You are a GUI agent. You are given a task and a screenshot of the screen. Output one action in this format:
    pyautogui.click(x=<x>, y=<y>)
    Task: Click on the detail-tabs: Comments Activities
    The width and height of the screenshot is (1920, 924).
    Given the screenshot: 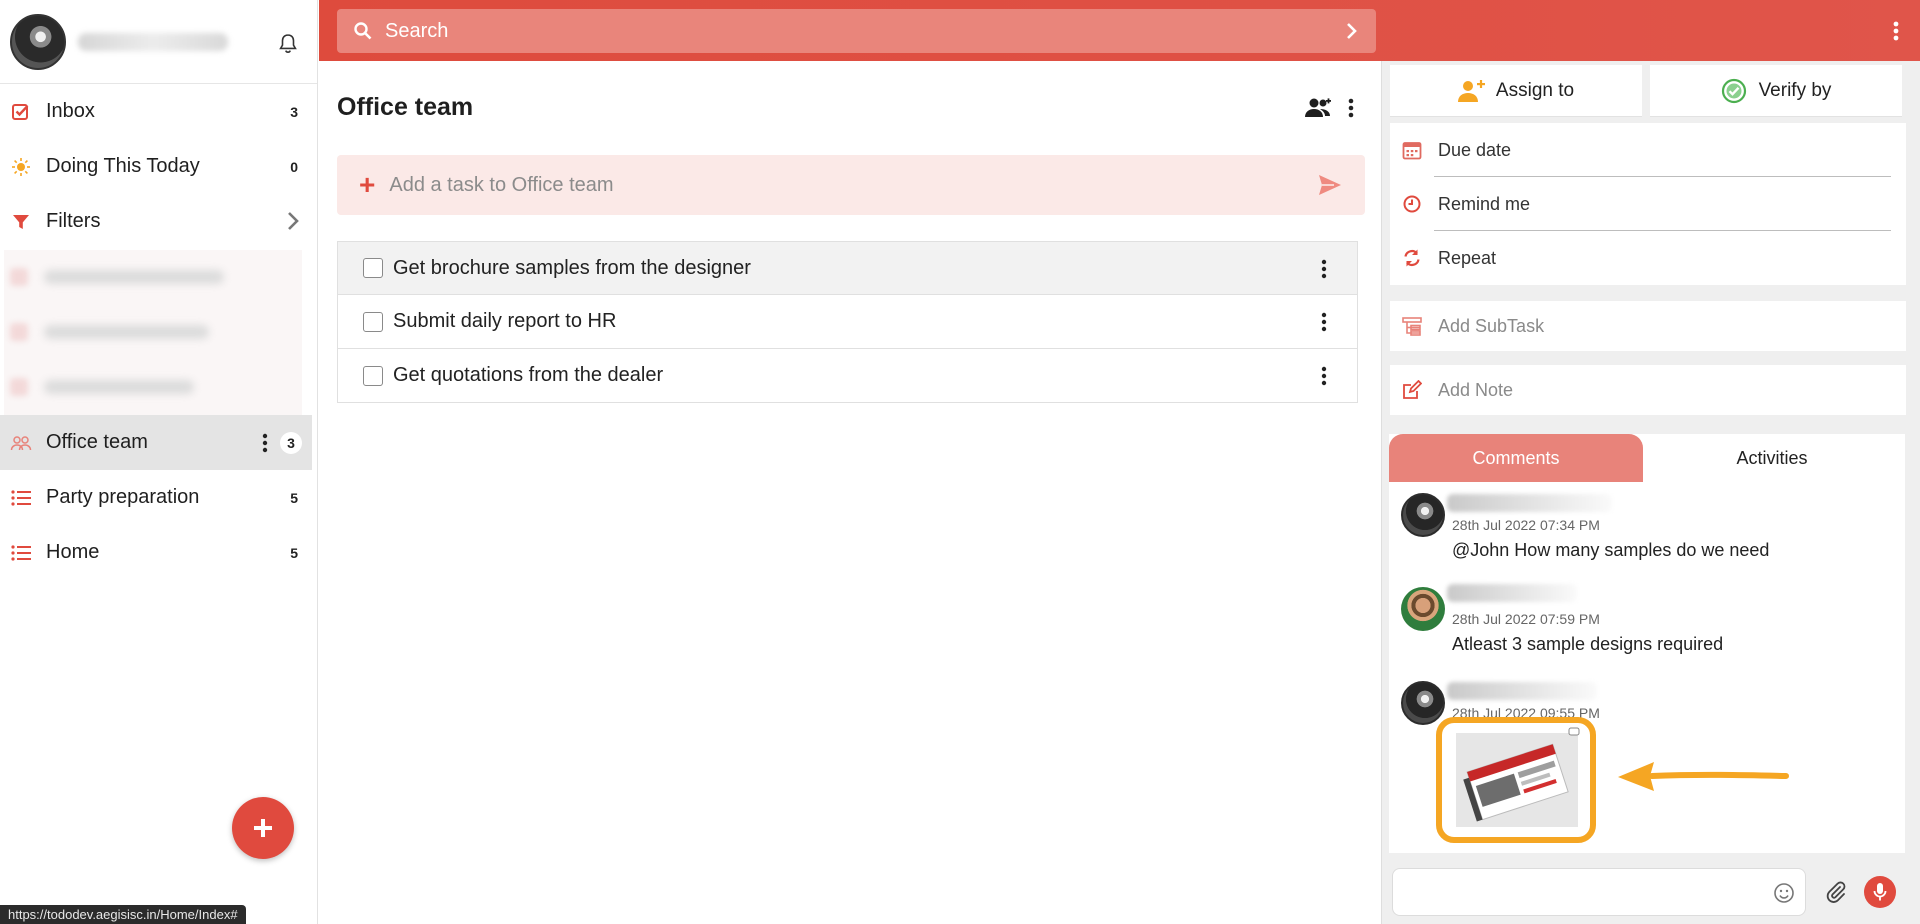 What is the action you would take?
    pyautogui.click(x=1647, y=458)
    